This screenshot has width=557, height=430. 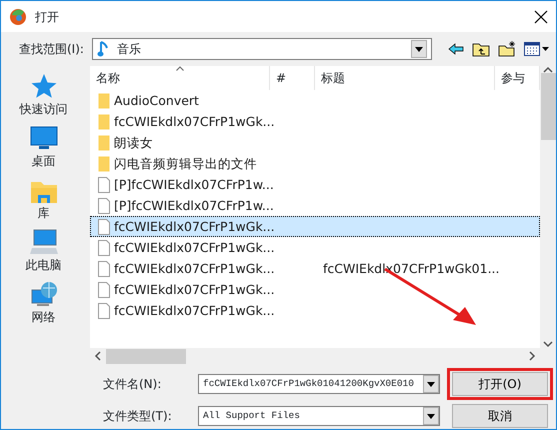 I want to click on music-note-icon, so click(x=102, y=49).